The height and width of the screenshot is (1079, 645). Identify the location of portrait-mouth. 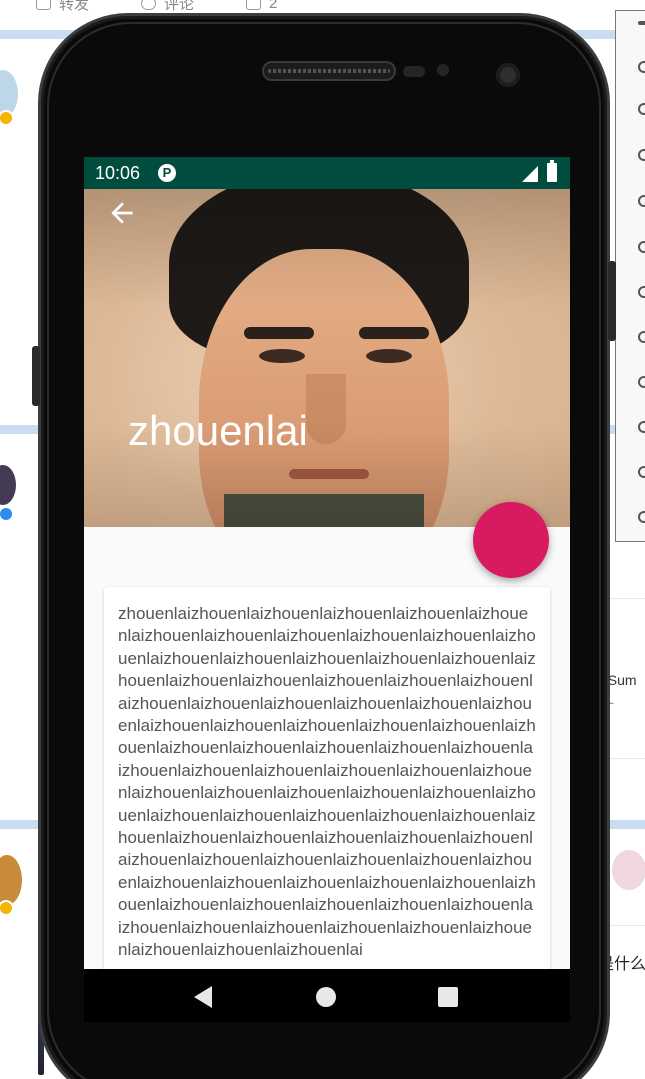
(329, 474).